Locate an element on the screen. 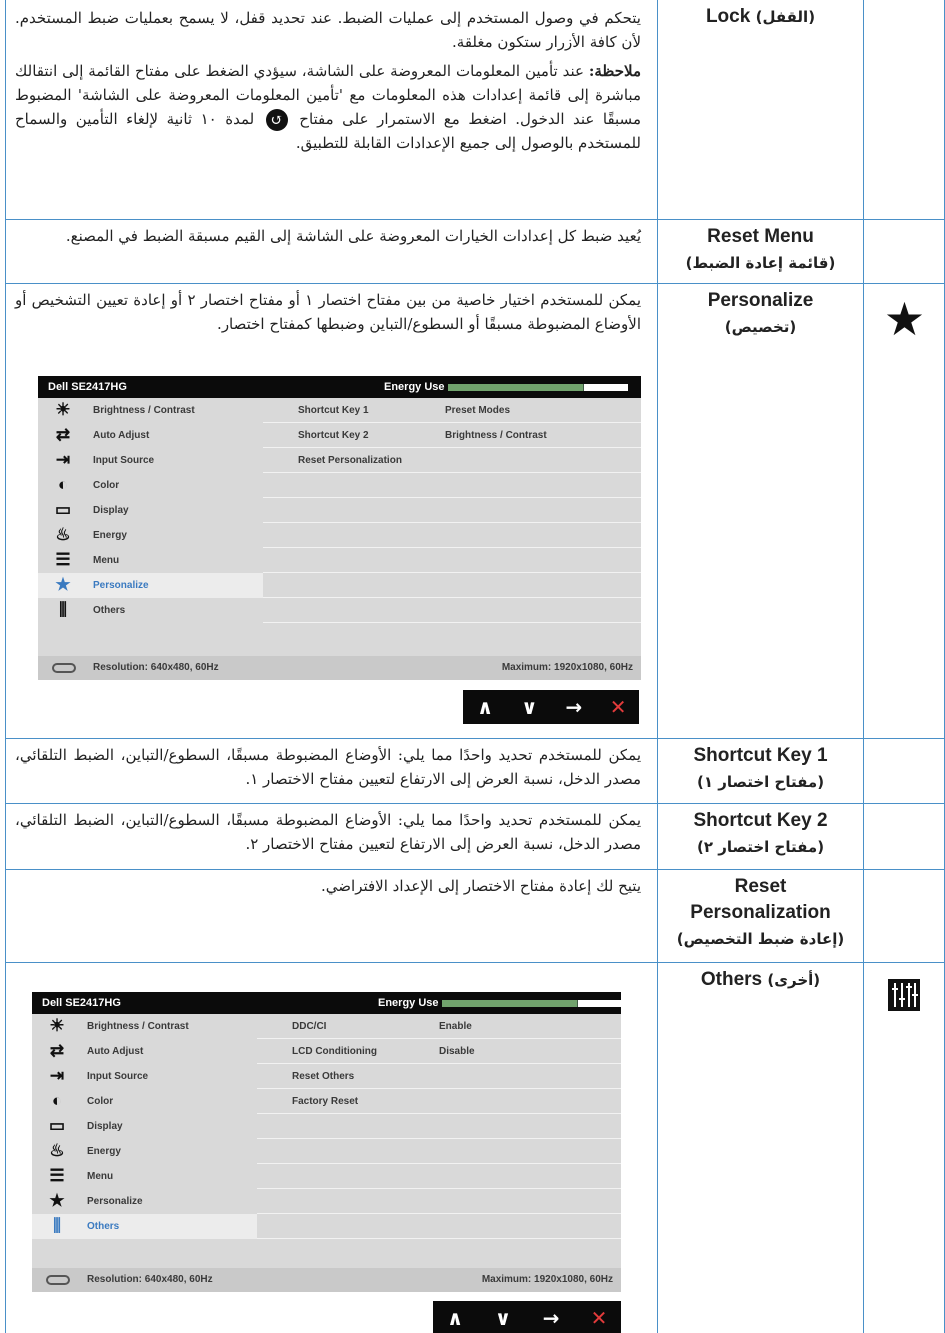  osd-option-label: Reset Personalization is located at coordinates (350, 460).